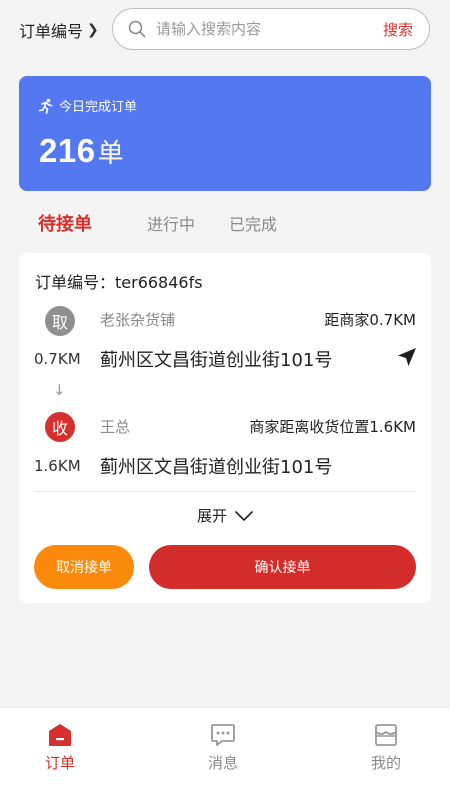 The height and width of the screenshot is (800, 450). What do you see at coordinates (407, 357) in the screenshot?
I see `navigation-arrow-icon` at bounding box center [407, 357].